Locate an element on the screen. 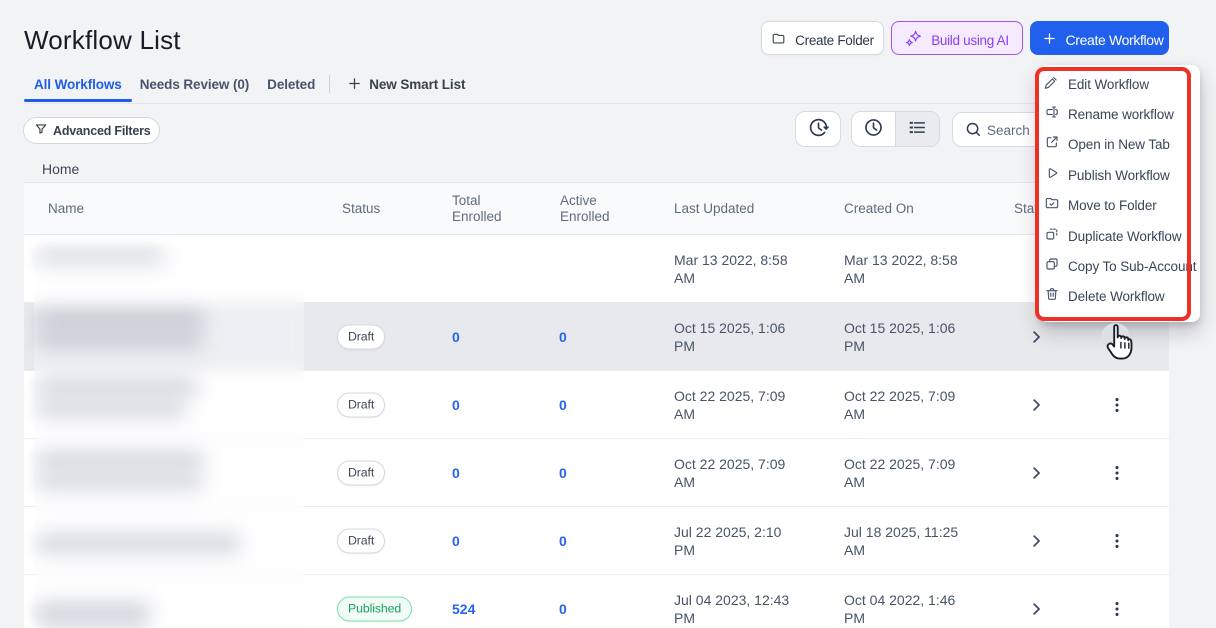 This screenshot has height=628, width=1216. view-toggle is located at coordinates (895, 129).